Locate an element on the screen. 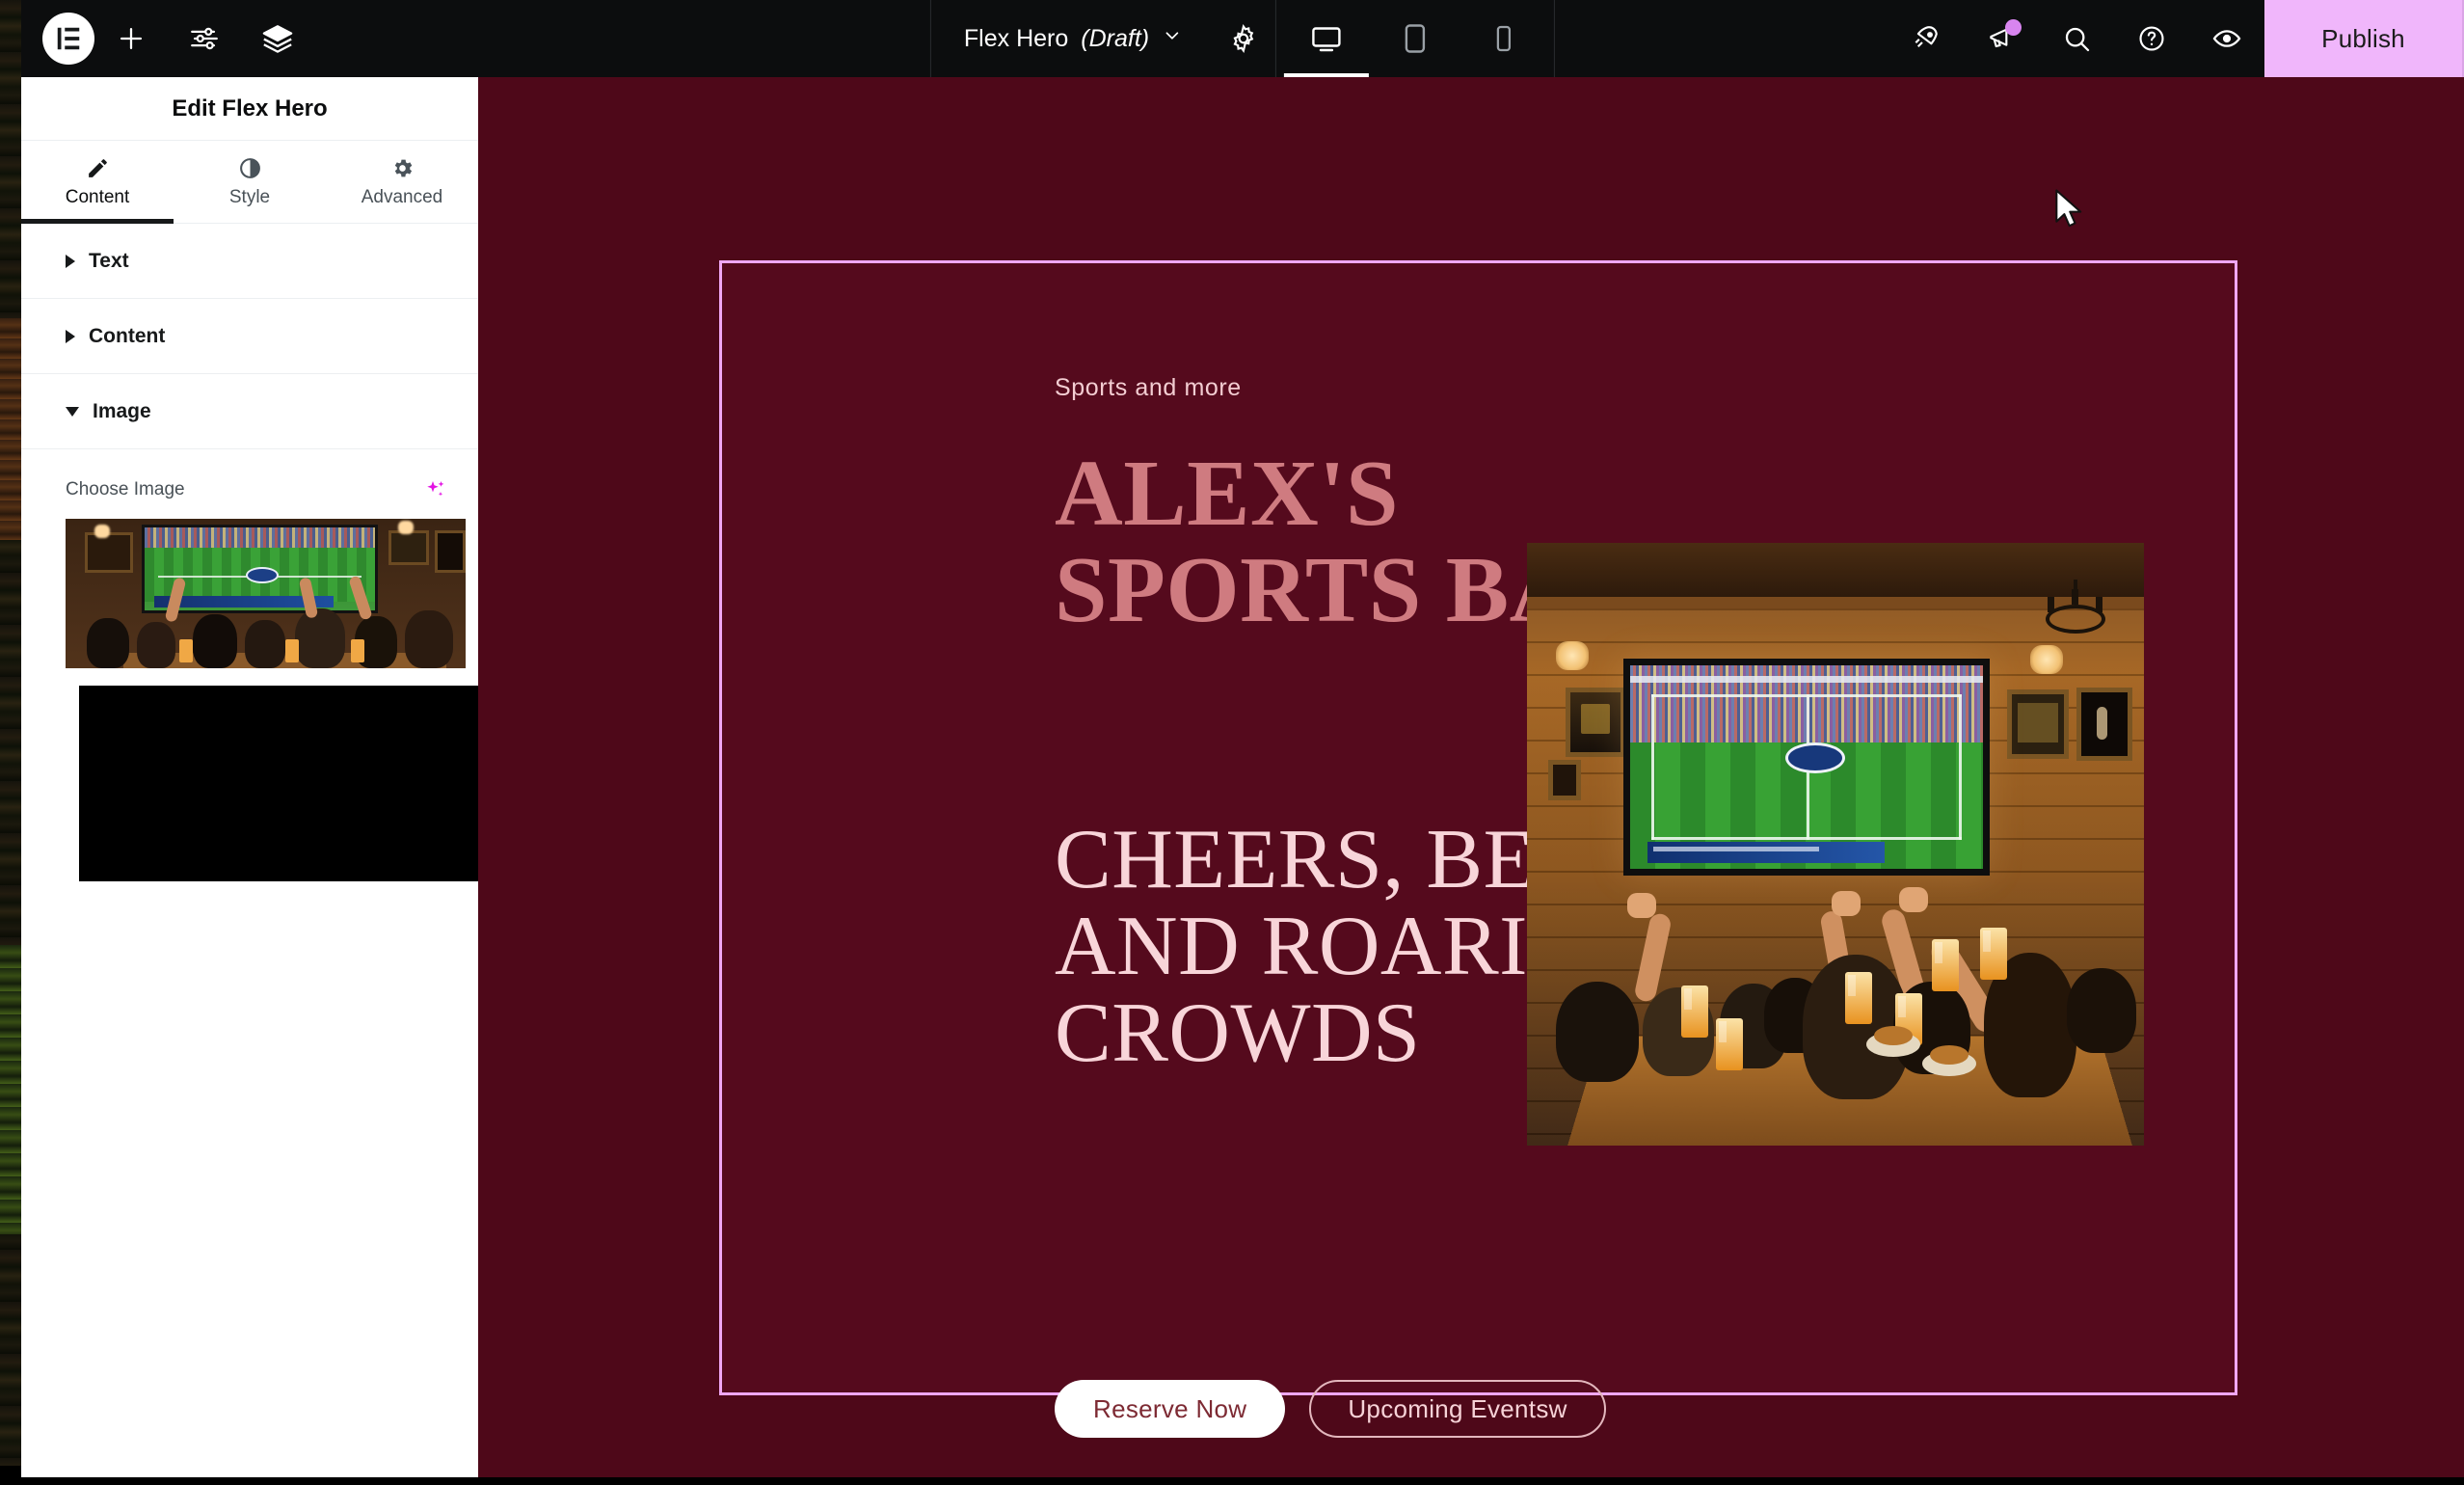 The width and height of the screenshot is (2464, 1485). question-circle-icon is located at coordinates (2151, 38).